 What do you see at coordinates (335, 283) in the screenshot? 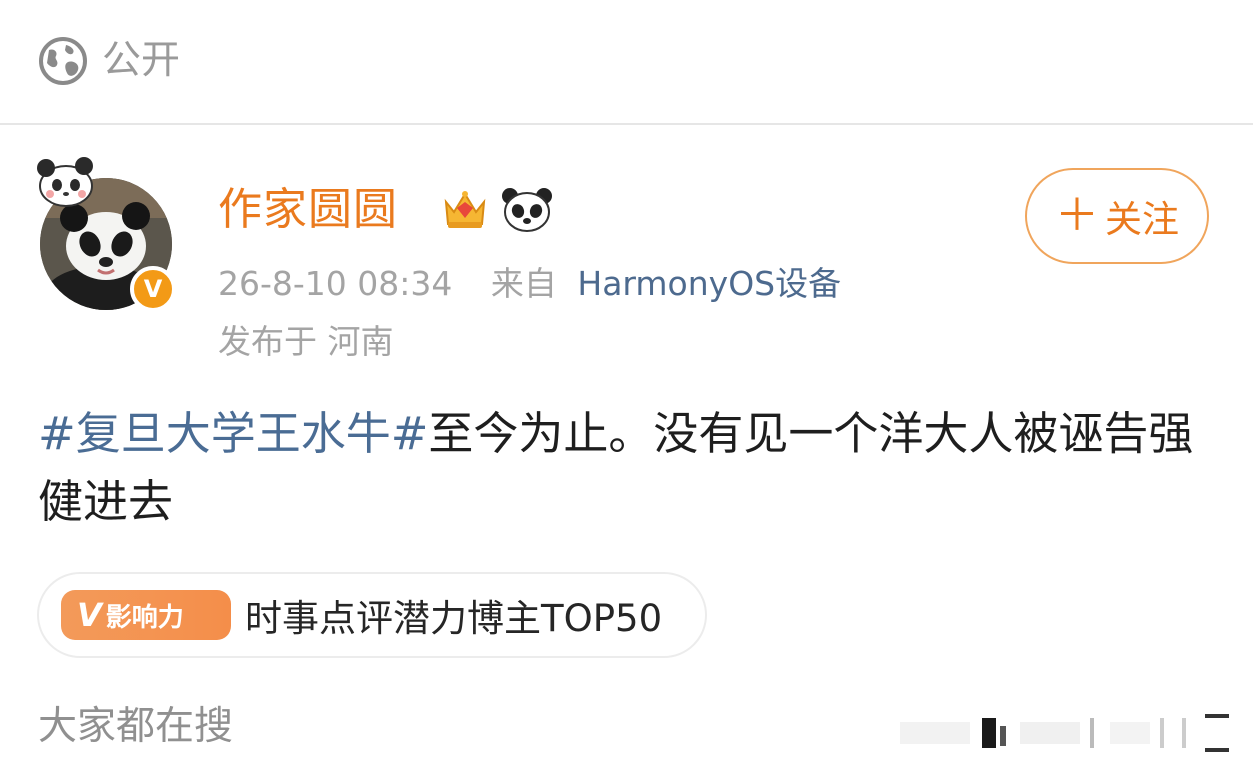
I see `timestamp: 26-8-10 08:34` at bounding box center [335, 283].